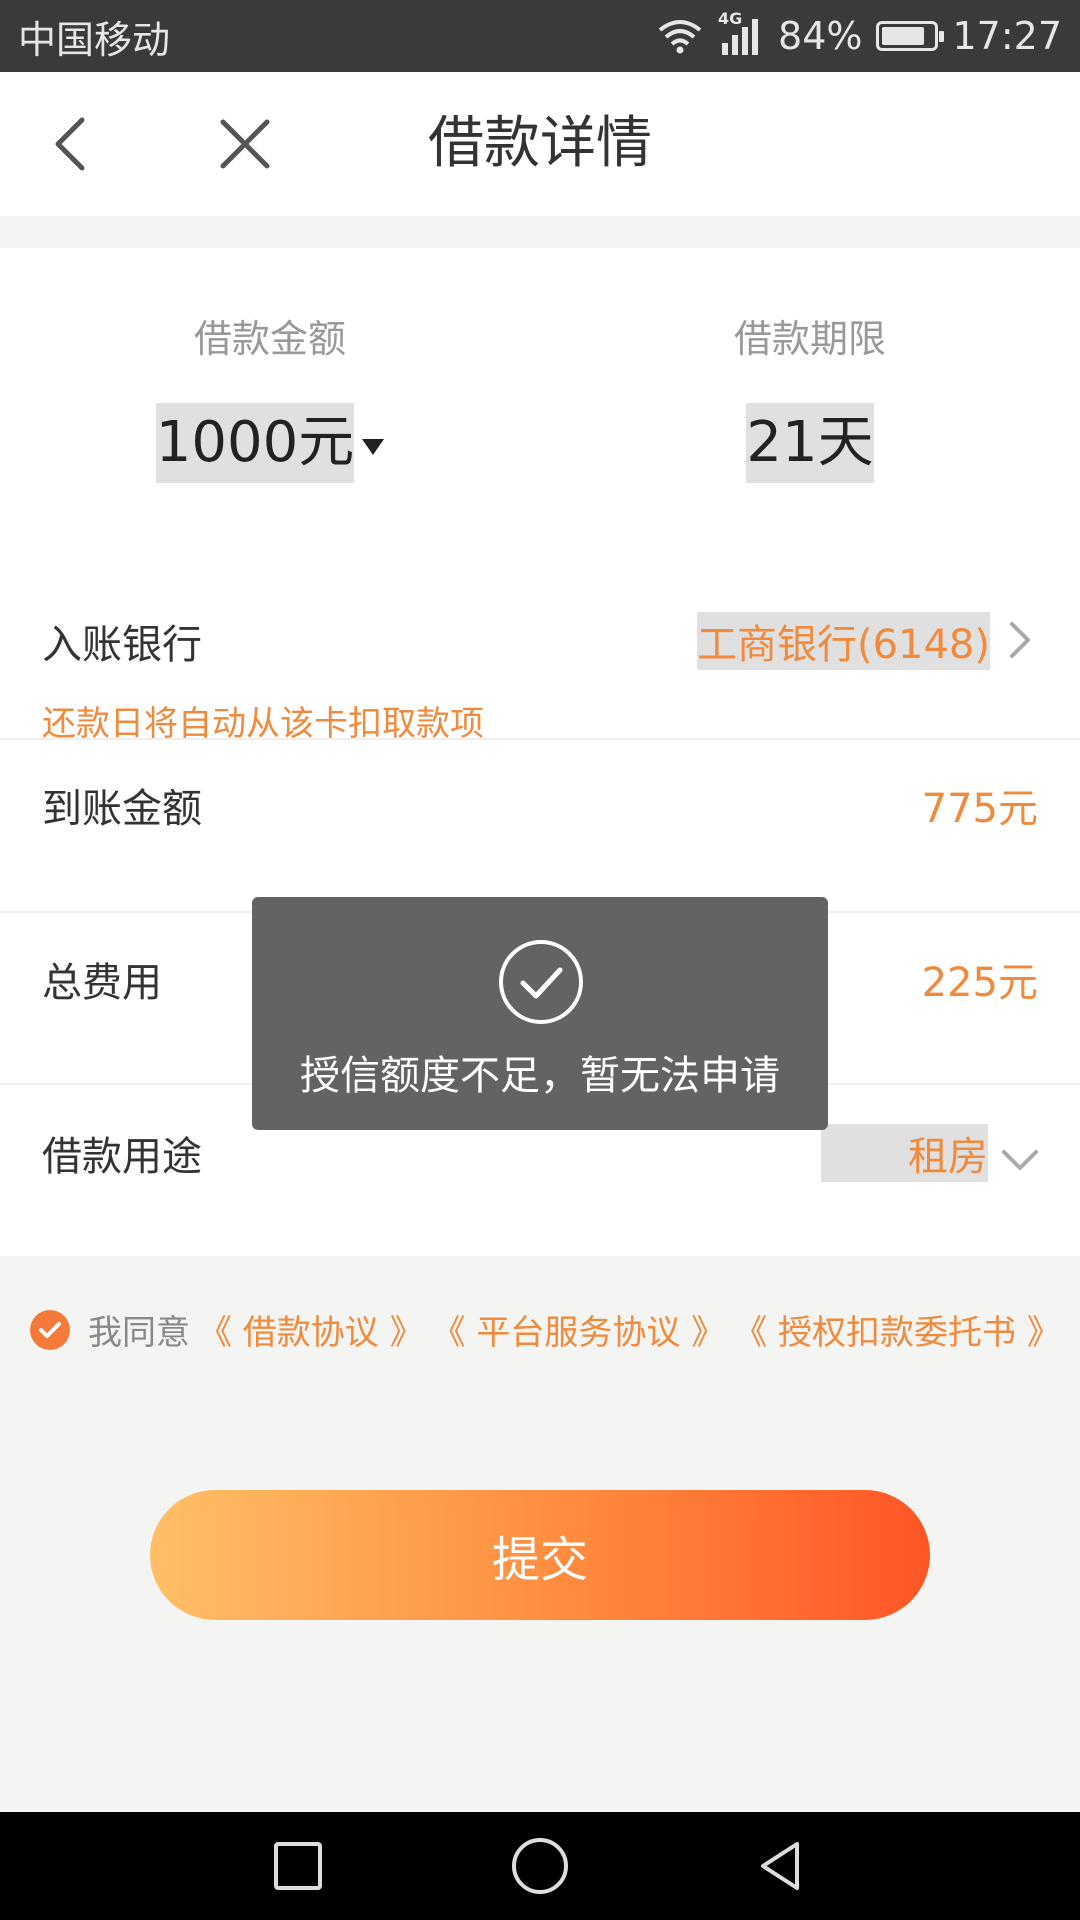 This screenshot has width=1080, height=1920. What do you see at coordinates (1020, 1160) in the screenshot?
I see `chevron-down-icon` at bounding box center [1020, 1160].